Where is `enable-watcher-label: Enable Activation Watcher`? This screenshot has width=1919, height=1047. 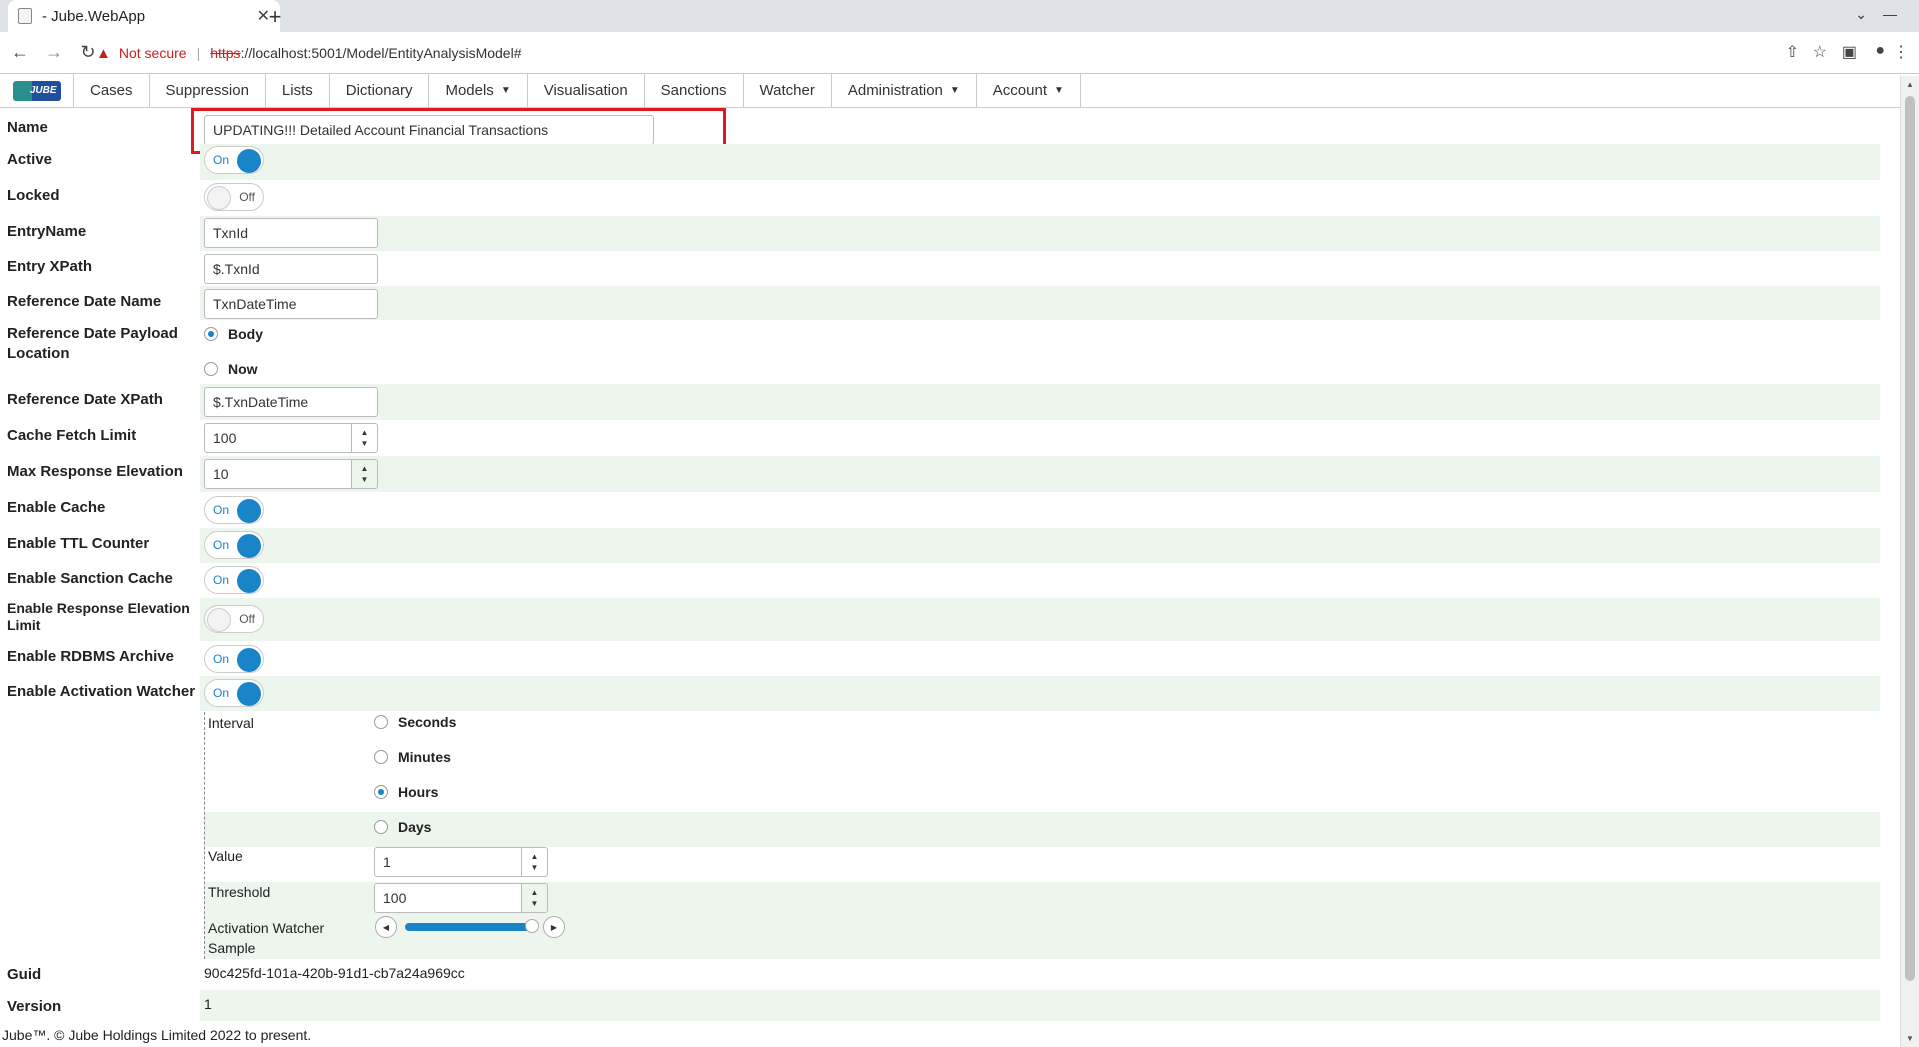
enable-watcher-label: Enable Activation Watcher is located at coordinates (101, 691).